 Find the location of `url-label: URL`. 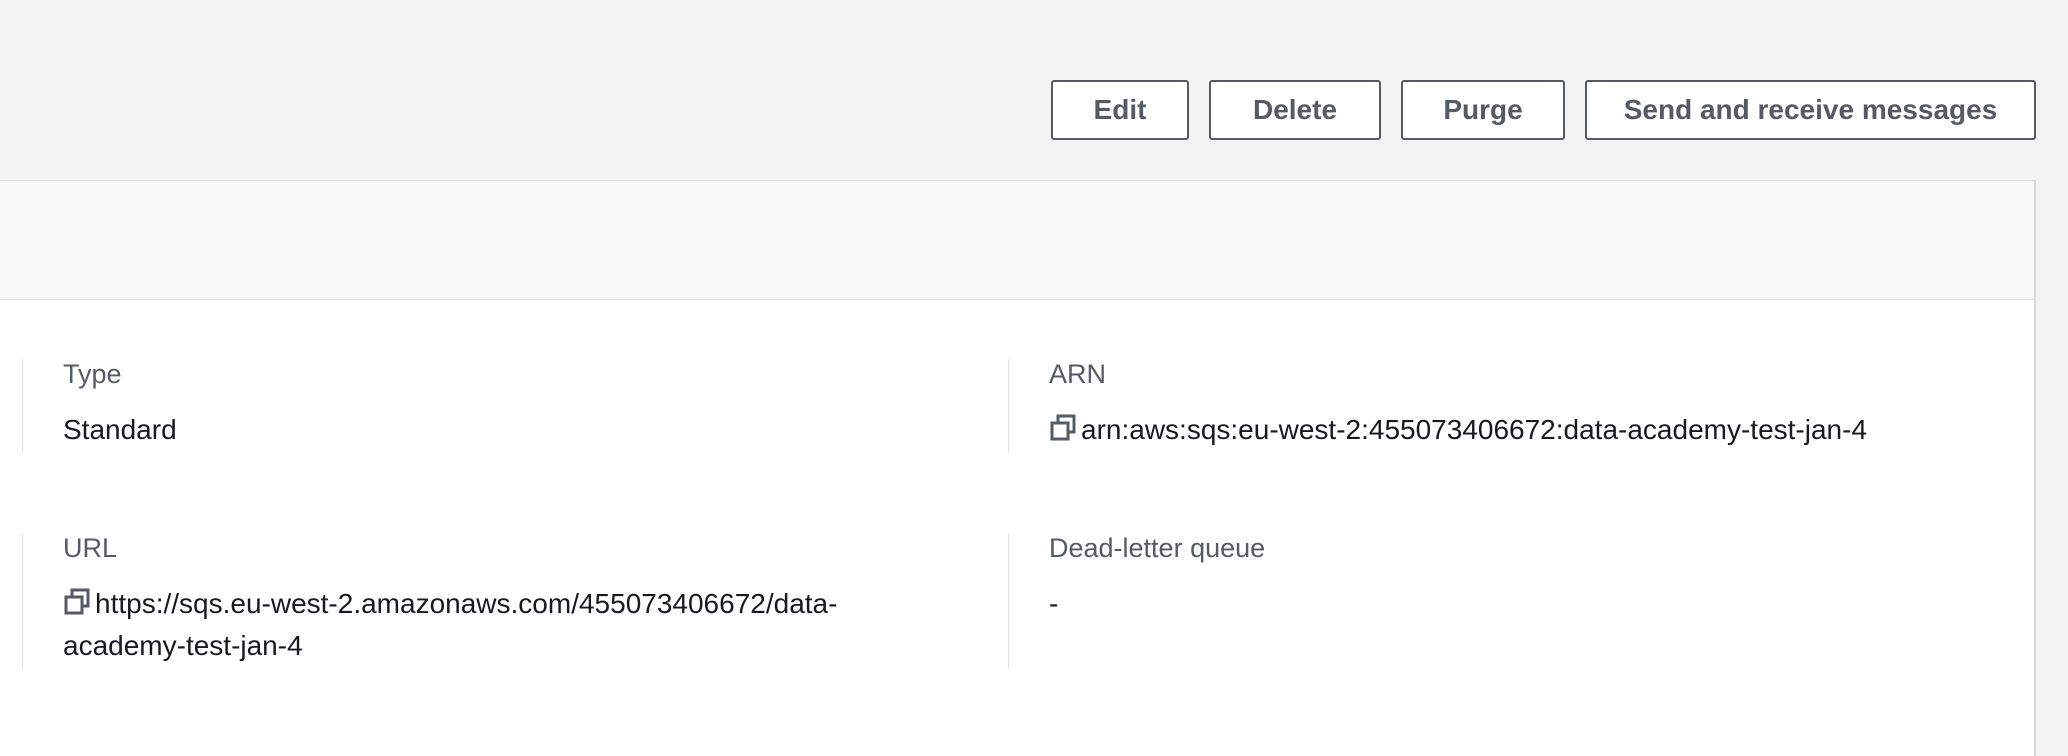

url-label: URL is located at coordinates (90, 548).